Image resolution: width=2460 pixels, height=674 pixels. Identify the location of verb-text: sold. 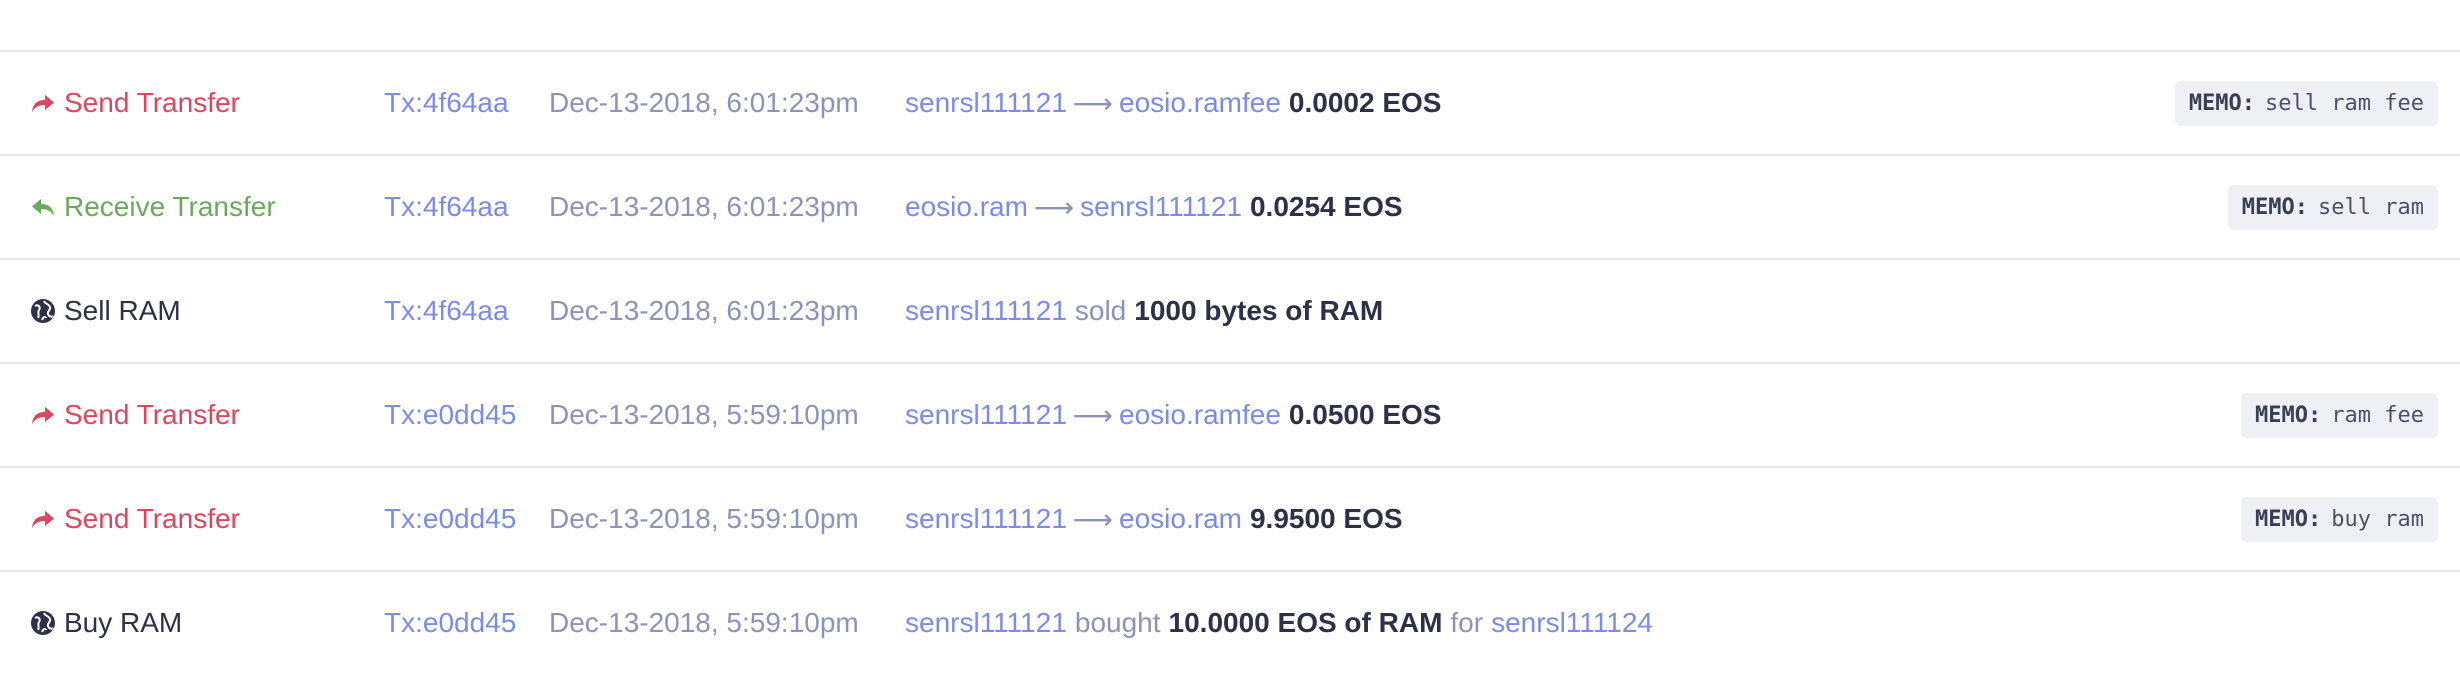
(1100, 310).